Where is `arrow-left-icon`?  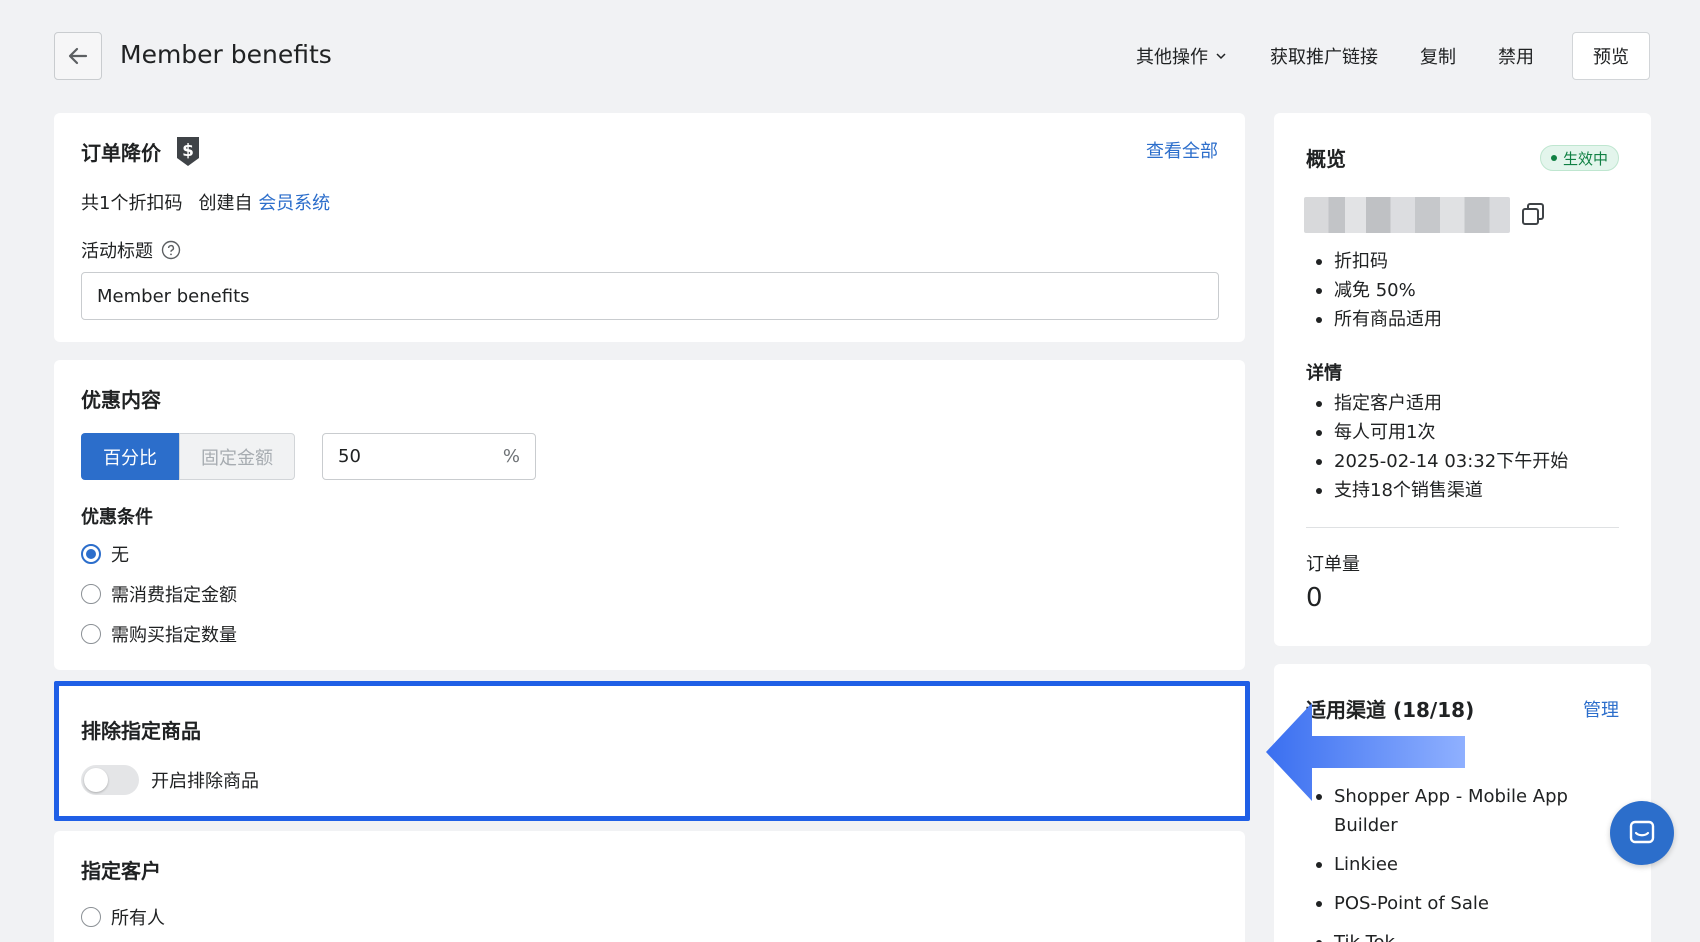 arrow-left-icon is located at coordinates (78, 56).